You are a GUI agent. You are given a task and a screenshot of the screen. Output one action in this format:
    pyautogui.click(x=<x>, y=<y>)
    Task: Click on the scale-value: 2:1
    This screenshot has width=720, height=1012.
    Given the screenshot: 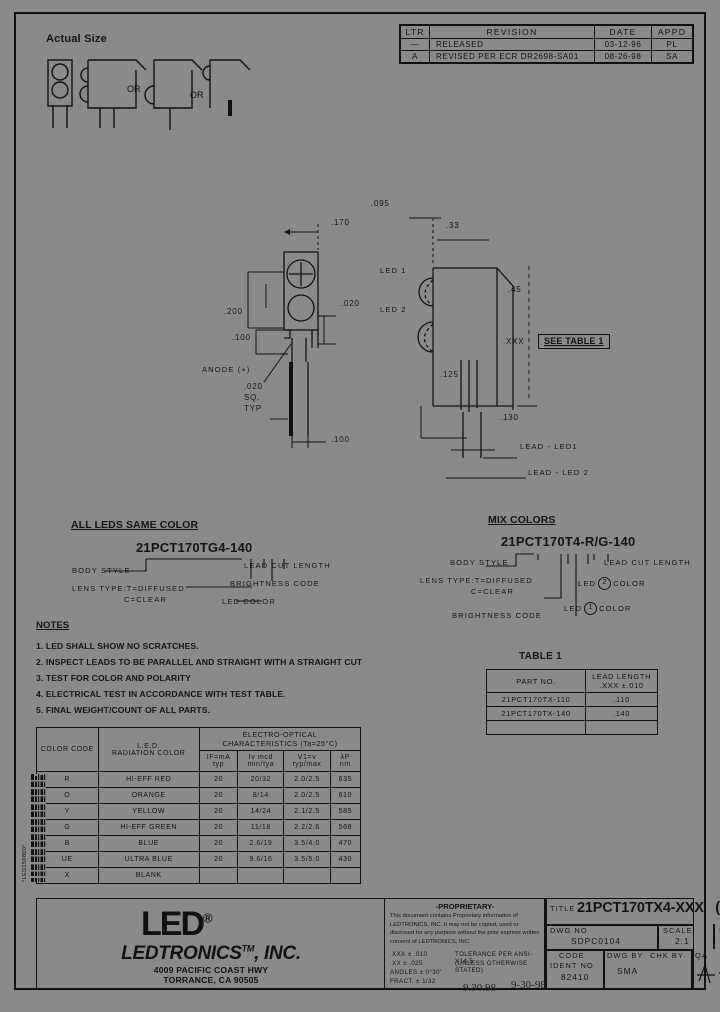 What is the action you would take?
    pyautogui.click(x=682, y=941)
    